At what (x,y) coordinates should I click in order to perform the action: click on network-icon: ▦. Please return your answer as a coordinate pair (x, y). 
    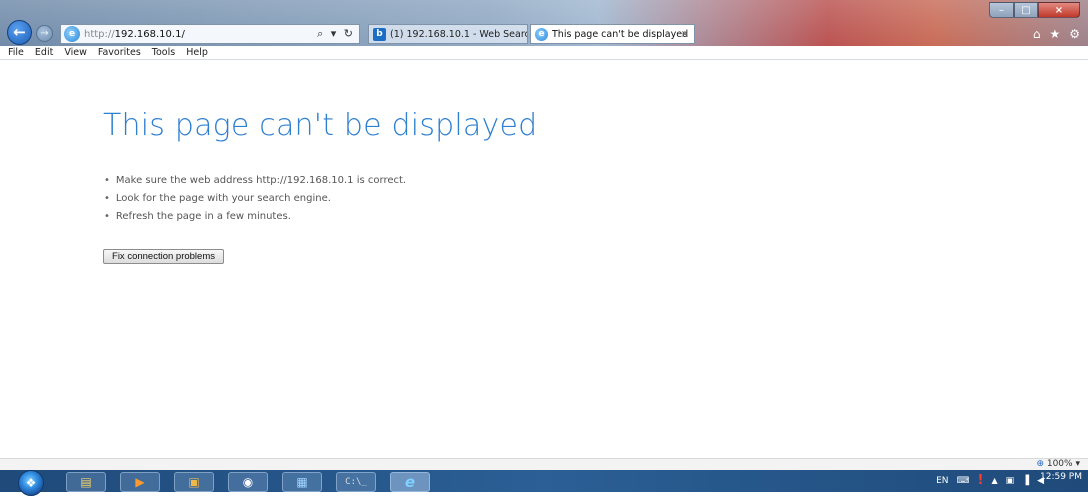
    Looking at the image, I should click on (302, 482).